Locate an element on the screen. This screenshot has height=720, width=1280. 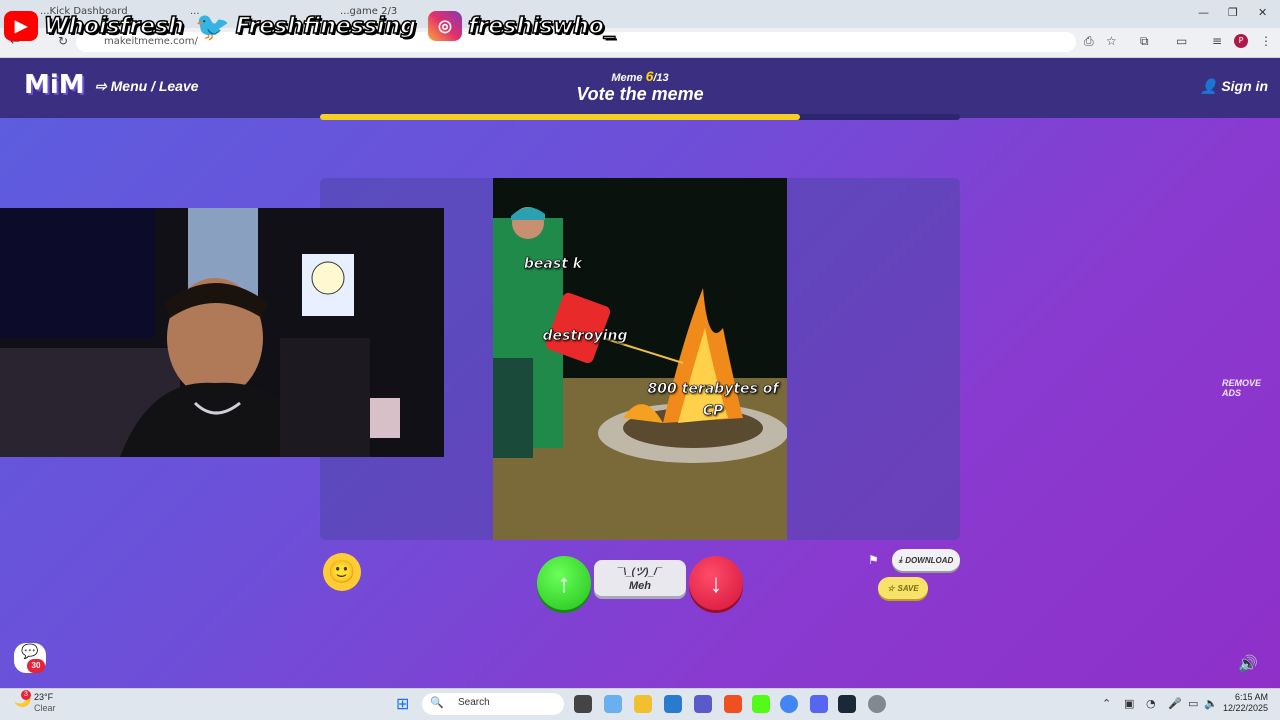
taskbar-clock: 6:15 AM 12/22/2025 is located at coordinates (1242, 703).